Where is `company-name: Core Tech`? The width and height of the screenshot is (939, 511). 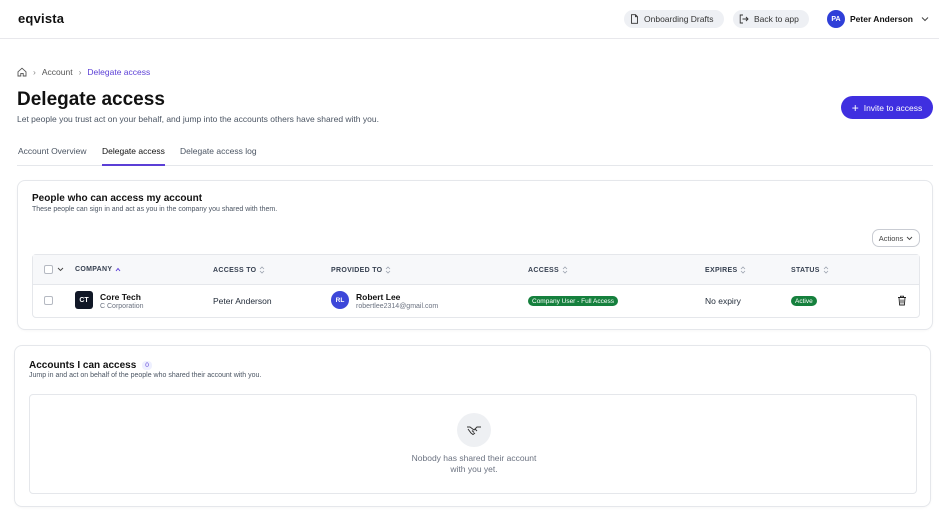 company-name: Core Tech is located at coordinates (120, 297).